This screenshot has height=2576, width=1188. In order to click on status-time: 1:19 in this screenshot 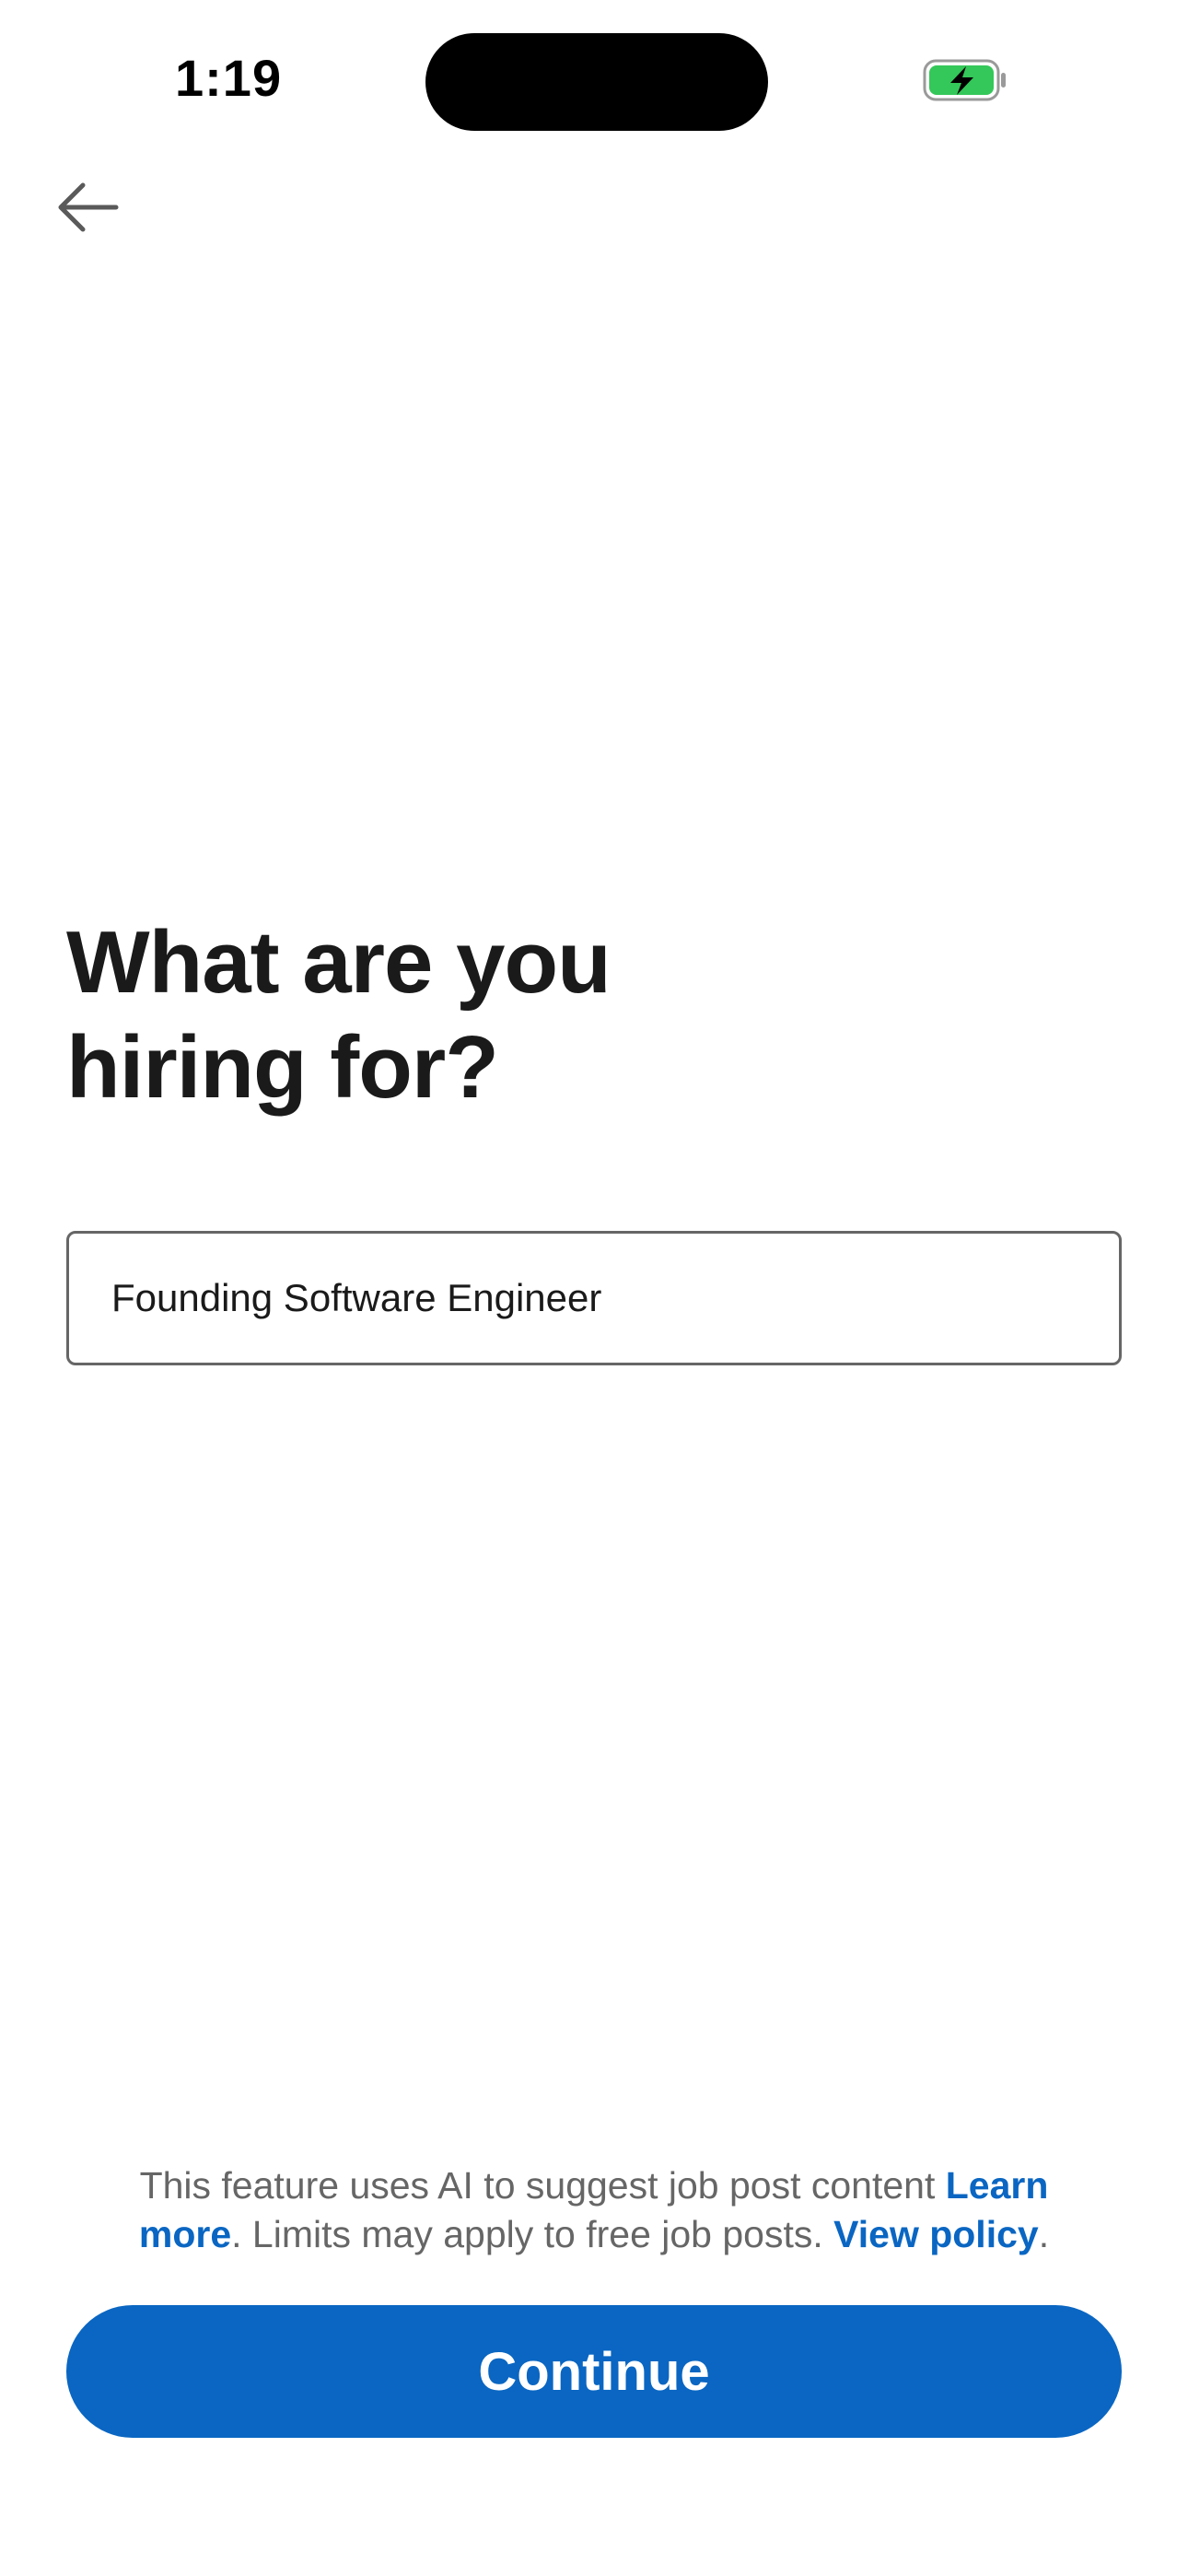, I will do `click(229, 78)`.